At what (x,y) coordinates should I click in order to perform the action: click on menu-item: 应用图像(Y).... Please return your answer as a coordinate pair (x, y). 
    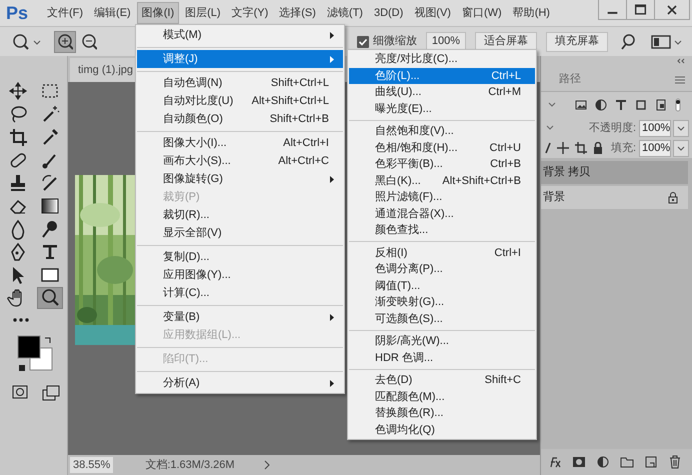
    Looking at the image, I should click on (240, 275).